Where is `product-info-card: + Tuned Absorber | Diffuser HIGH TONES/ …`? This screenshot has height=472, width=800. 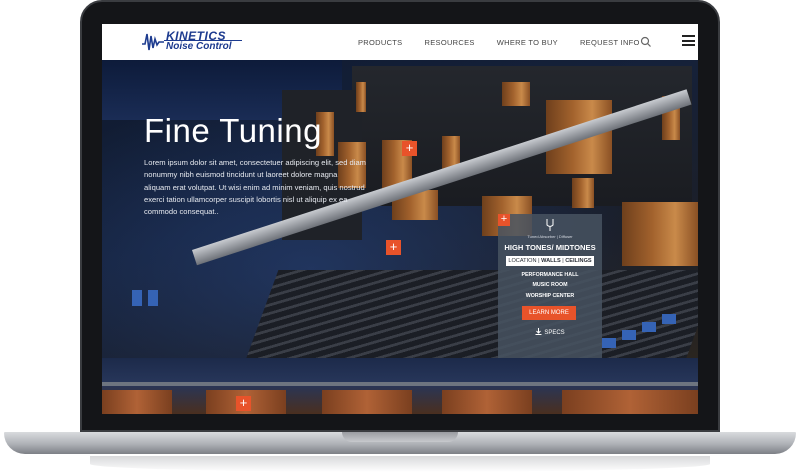 product-info-card: + Tuned Absorber | Diffuser HIGH TONES/ … is located at coordinates (550, 286).